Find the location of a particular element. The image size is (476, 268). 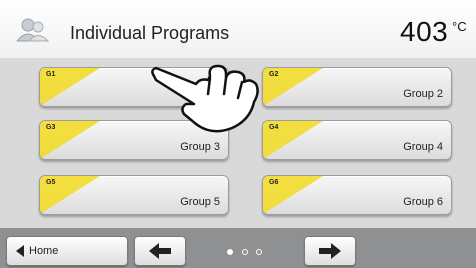

program-label: Group 2 is located at coordinates (423, 94).